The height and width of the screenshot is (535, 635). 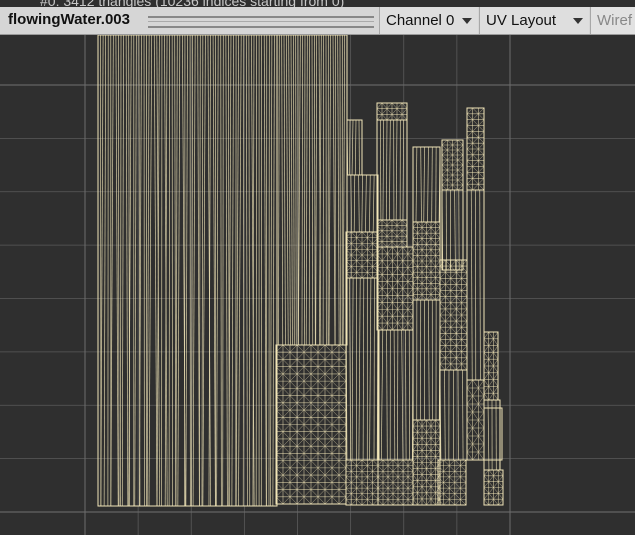 I want to click on display-mode-dropdown: Wiref, so click(x=612, y=20).